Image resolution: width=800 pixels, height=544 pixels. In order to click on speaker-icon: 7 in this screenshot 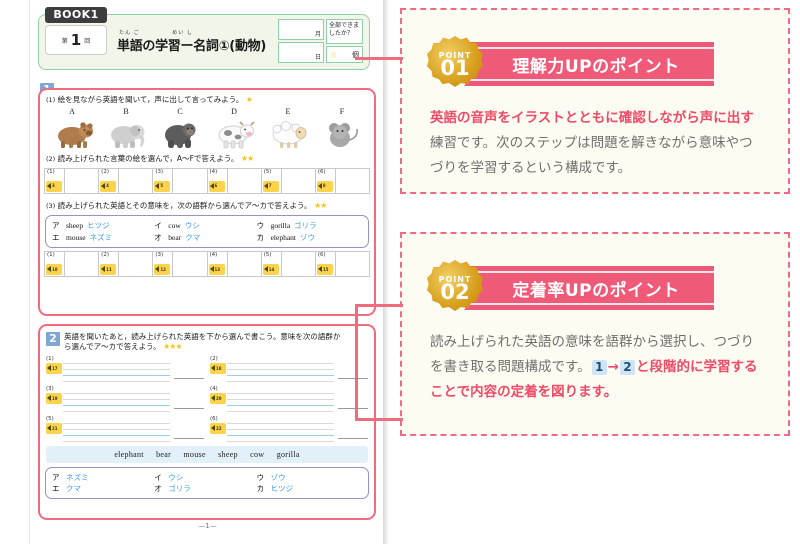, I will do `click(270, 186)`.